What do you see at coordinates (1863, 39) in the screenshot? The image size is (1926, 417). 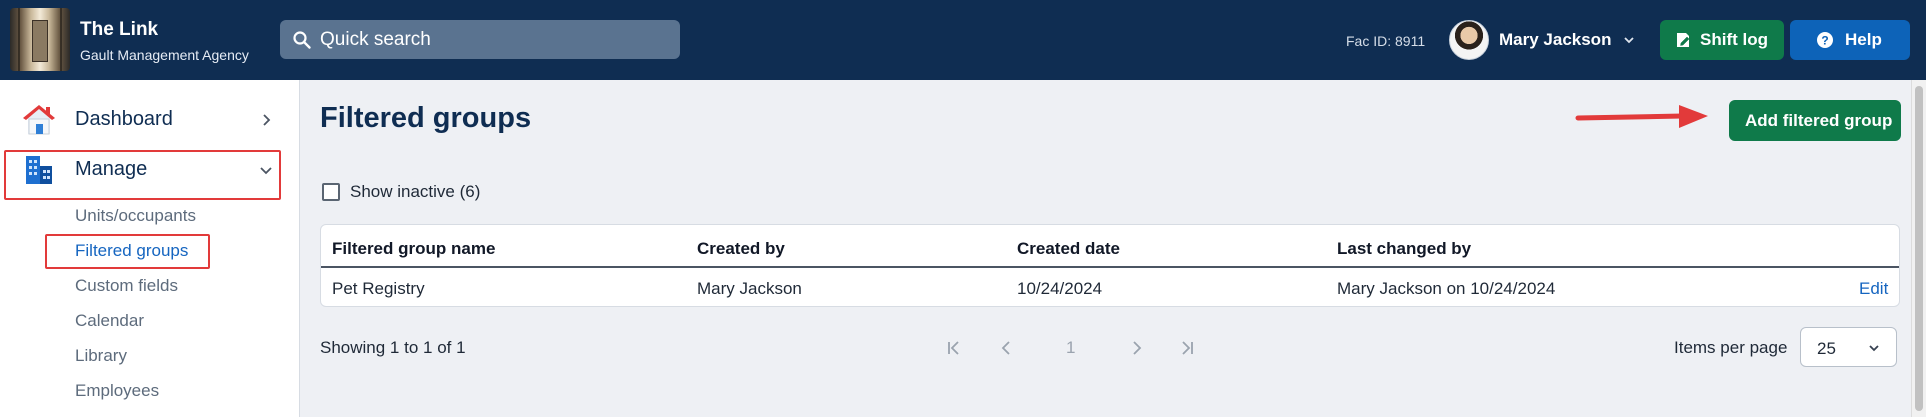 I see `help-label: Help` at bounding box center [1863, 39].